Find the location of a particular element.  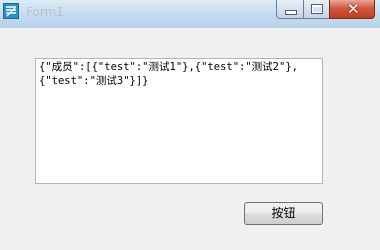

window-title: Form1 is located at coordinates (45, 12).